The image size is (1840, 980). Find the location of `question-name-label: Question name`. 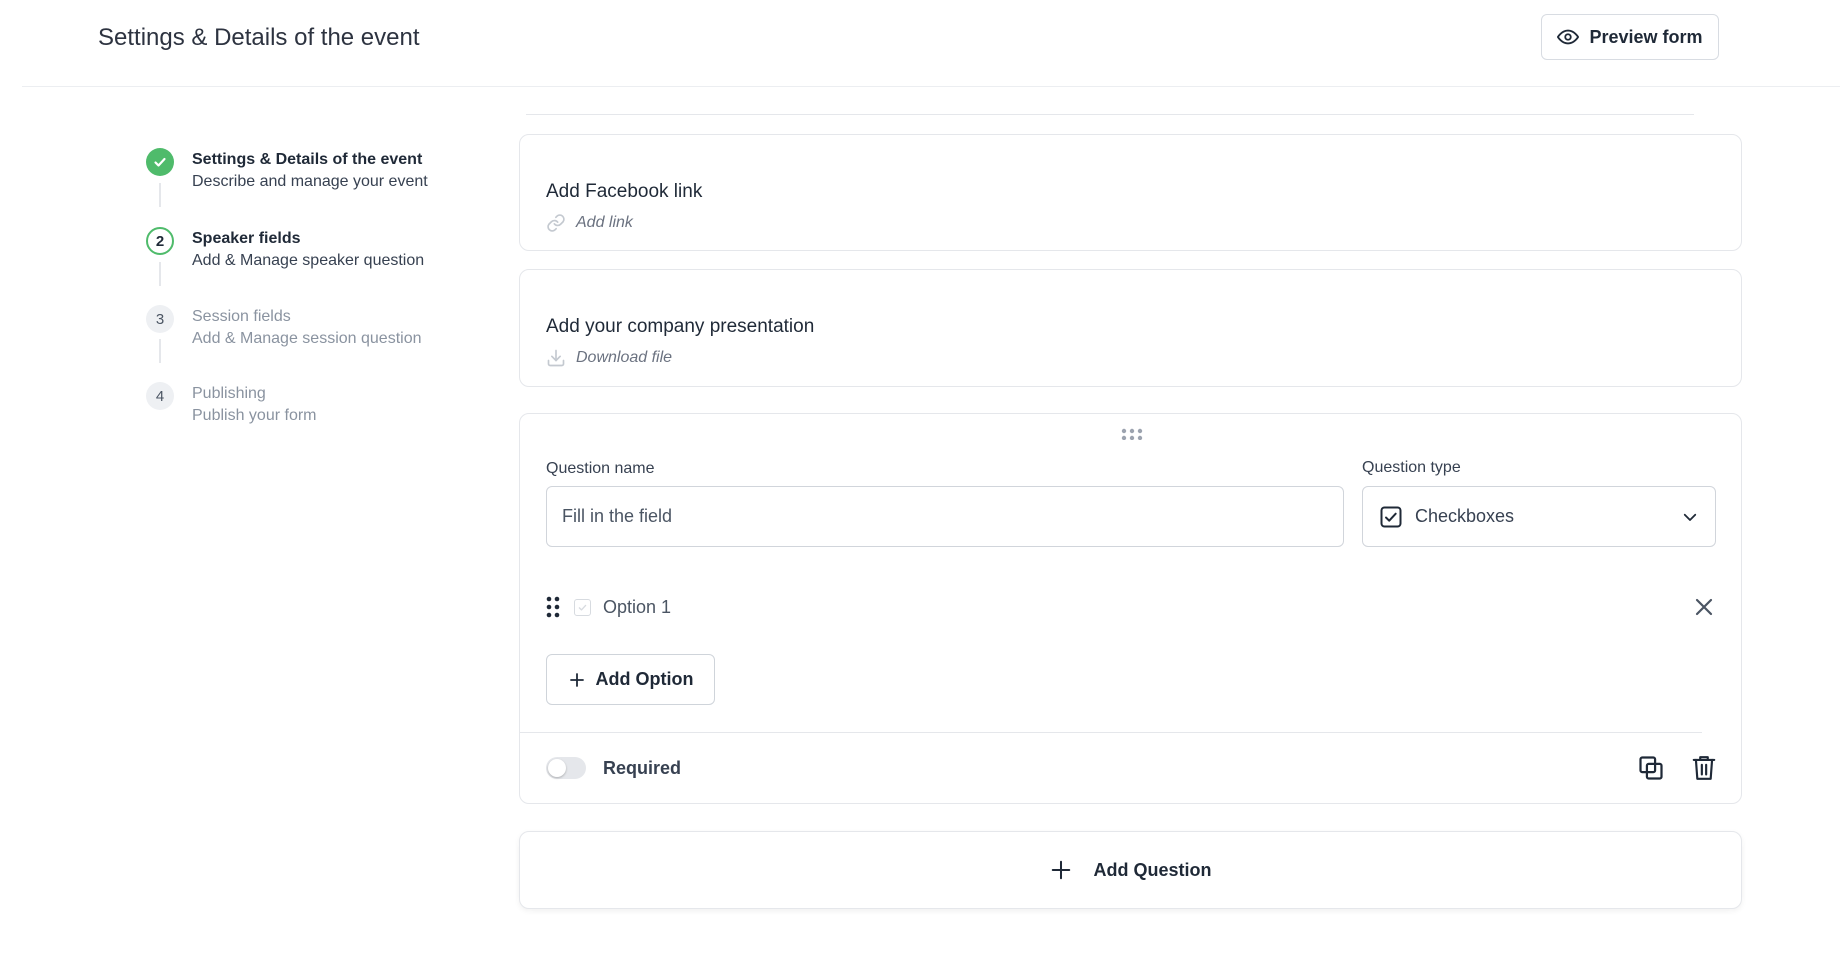

question-name-label: Question name is located at coordinates (600, 468).